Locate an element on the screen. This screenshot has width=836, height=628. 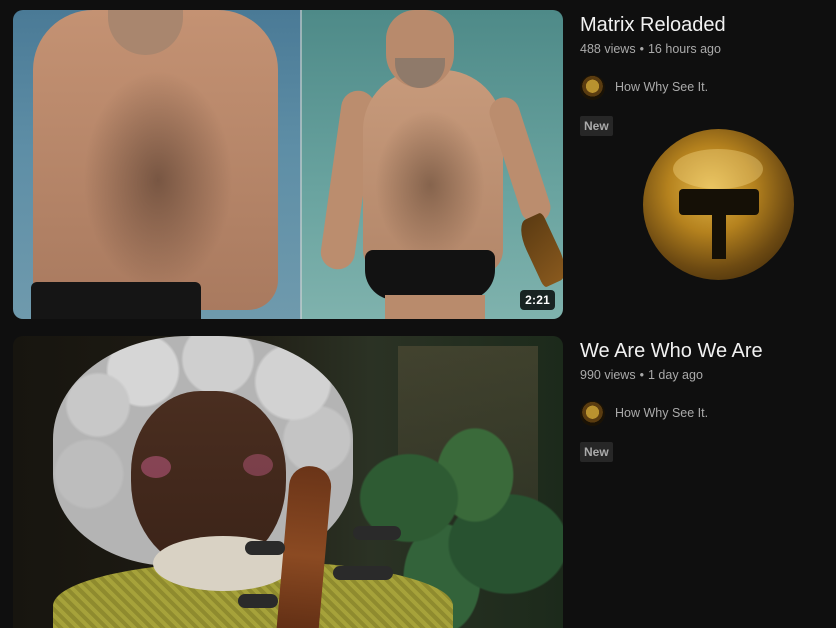
upload-age: 1 day ago is located at coordinates (675, 375).